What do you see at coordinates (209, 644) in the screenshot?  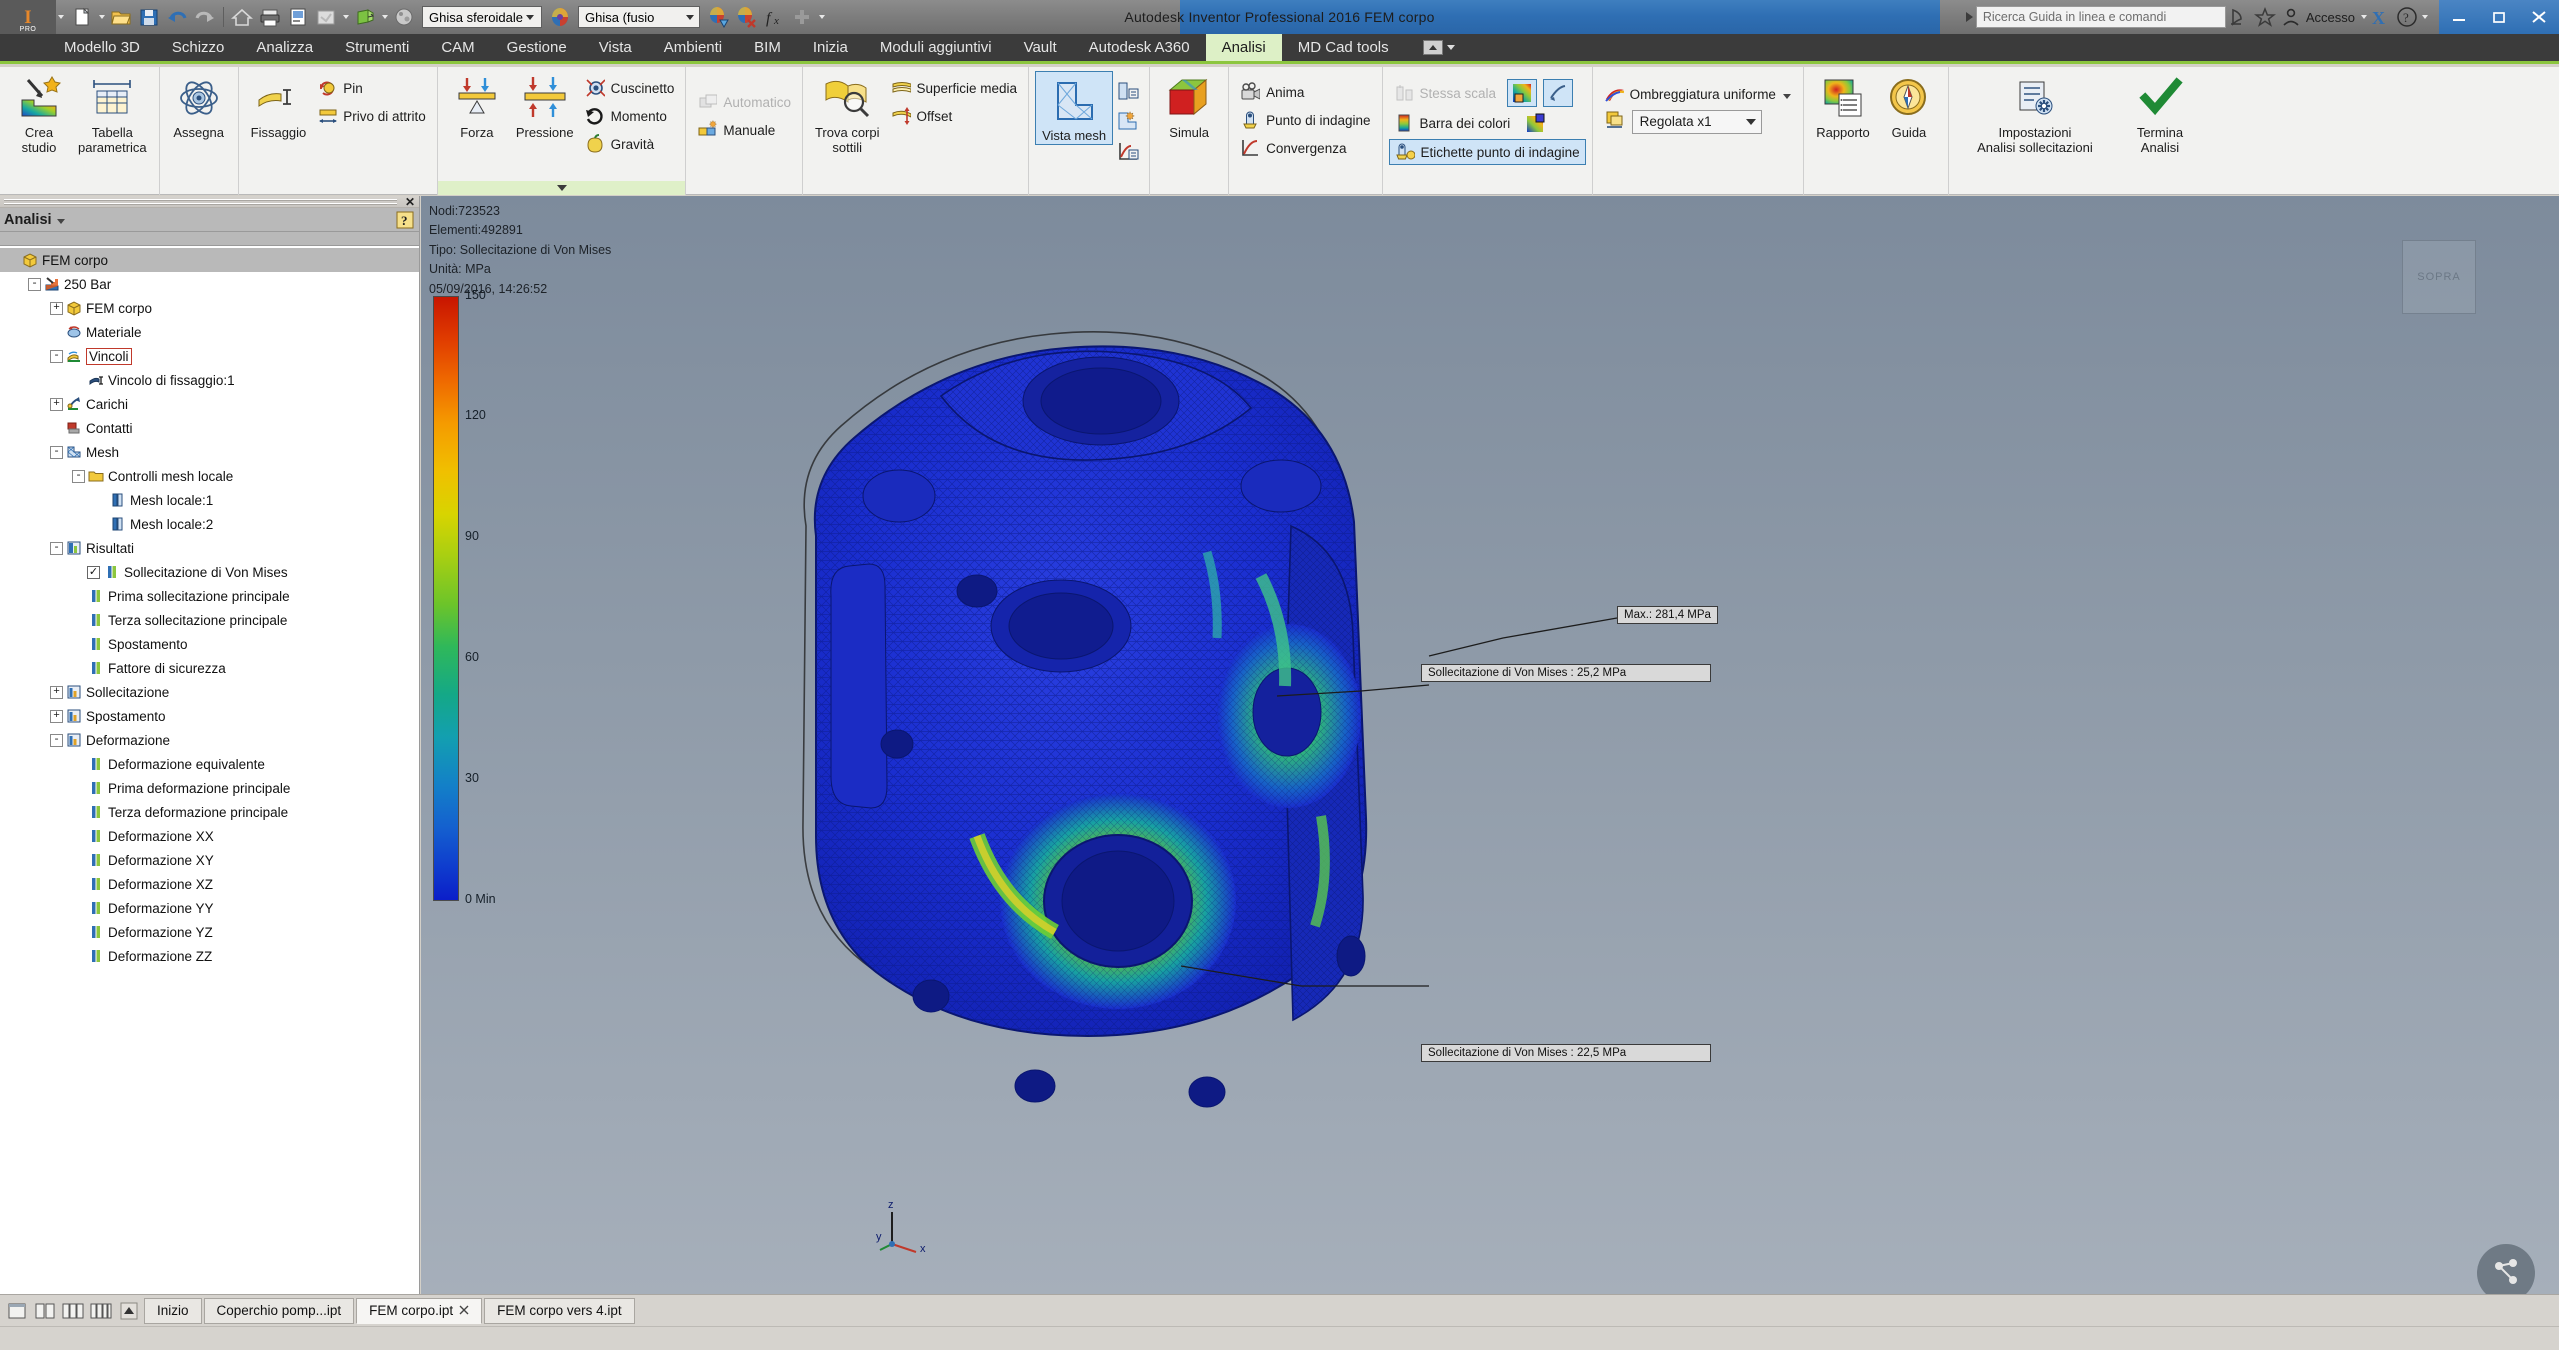 I see `tree-item: Spostamento` at bounding box center [209, 644].